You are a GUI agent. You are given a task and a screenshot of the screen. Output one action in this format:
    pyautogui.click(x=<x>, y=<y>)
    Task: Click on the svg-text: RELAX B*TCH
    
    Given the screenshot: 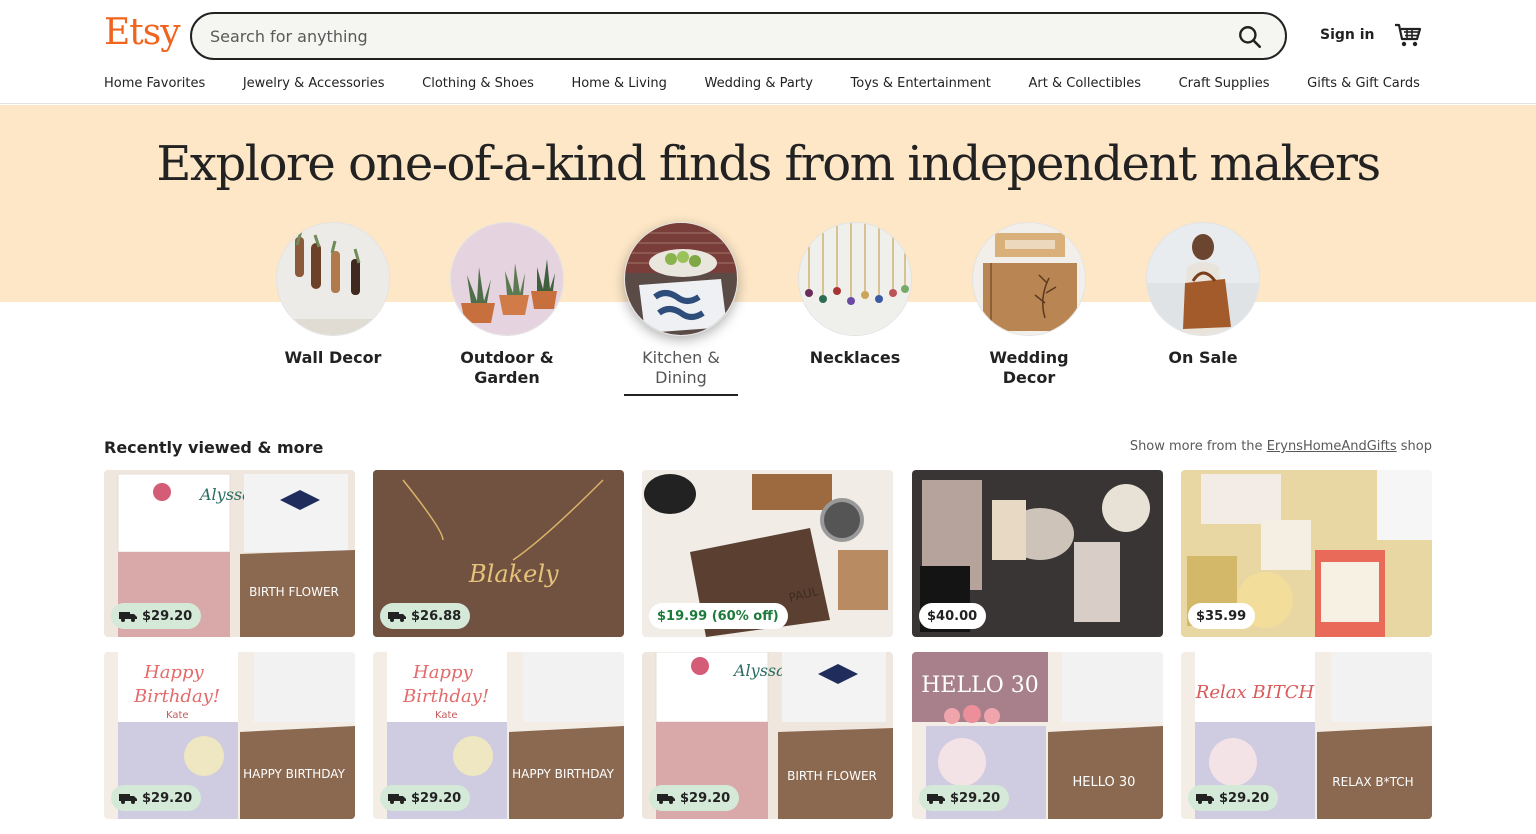 What is the action you would take?
    pyautogui.click(x=1372, y=782)
    